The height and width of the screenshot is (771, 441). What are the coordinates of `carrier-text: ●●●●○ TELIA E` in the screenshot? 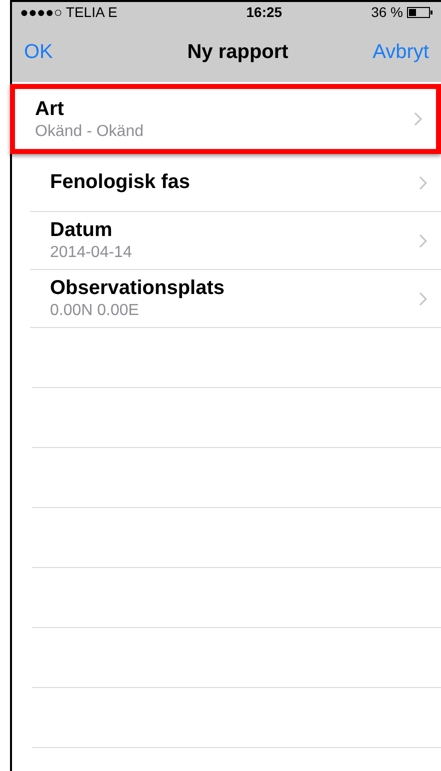 It's located at (69, 12).